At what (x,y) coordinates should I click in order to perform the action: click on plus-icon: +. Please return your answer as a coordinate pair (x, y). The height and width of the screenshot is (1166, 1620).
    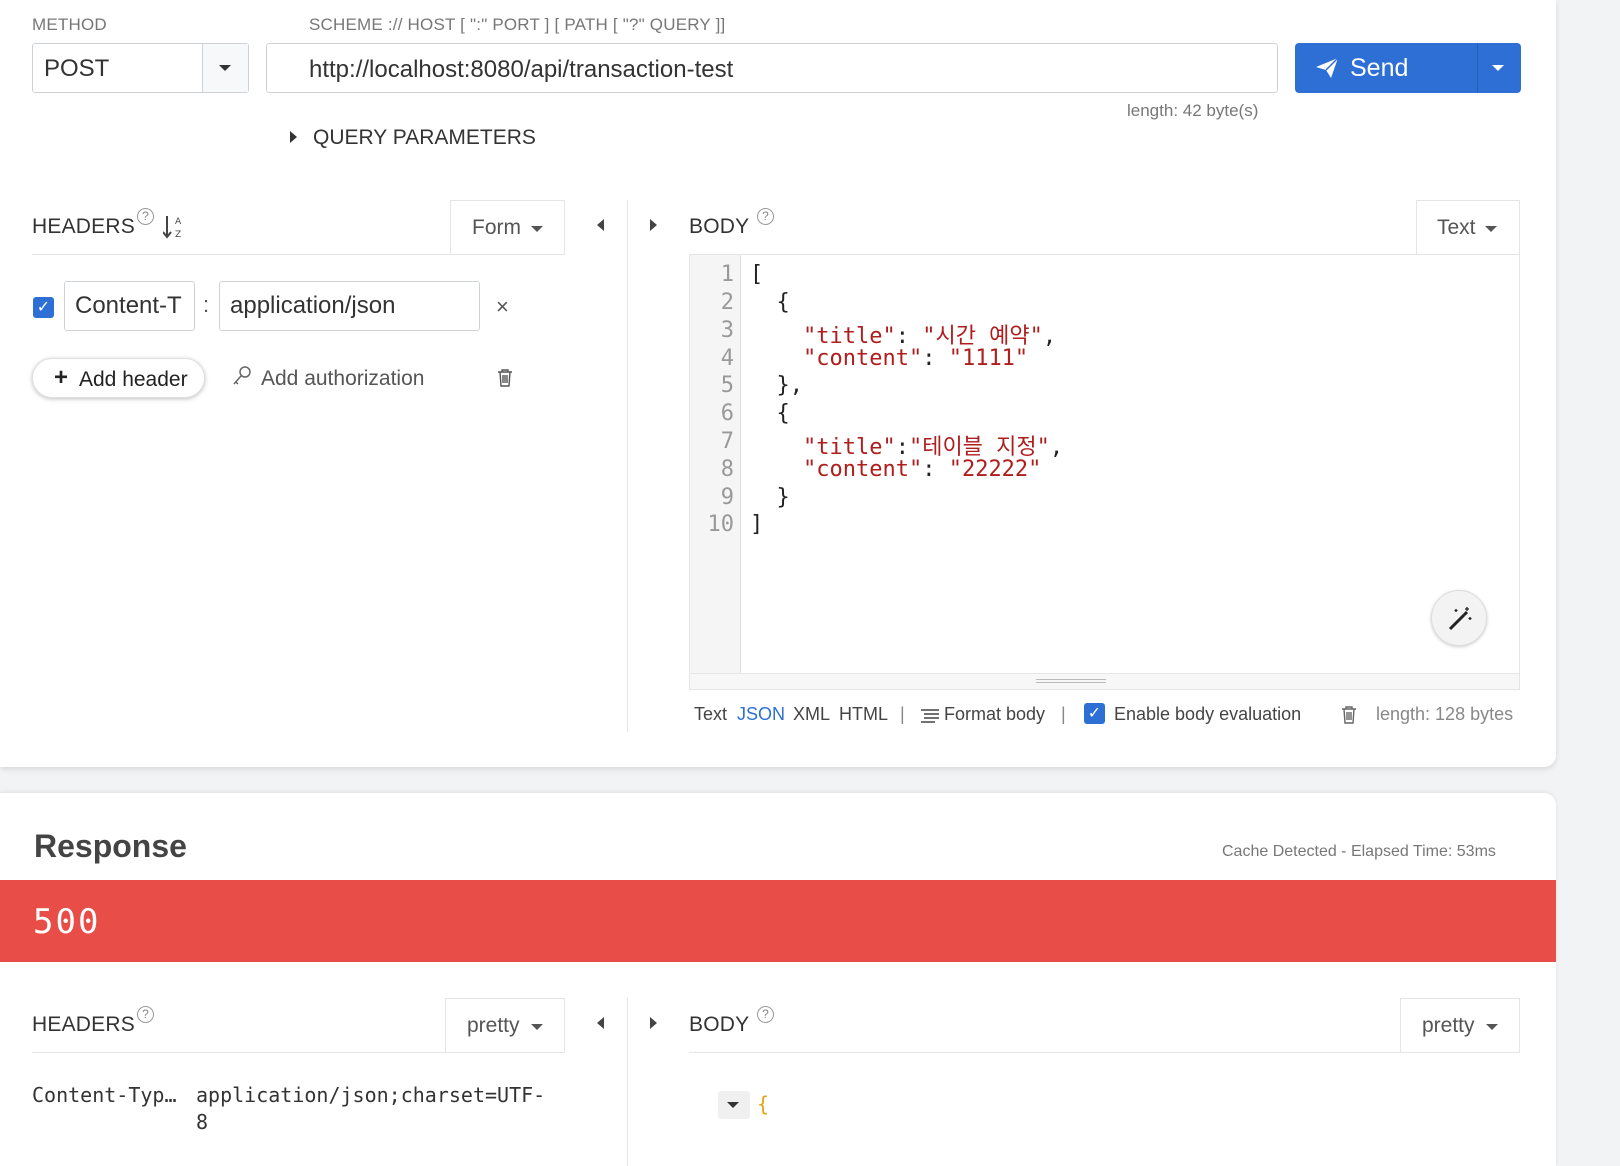
    Looking at the image, I should click on (61, 377).